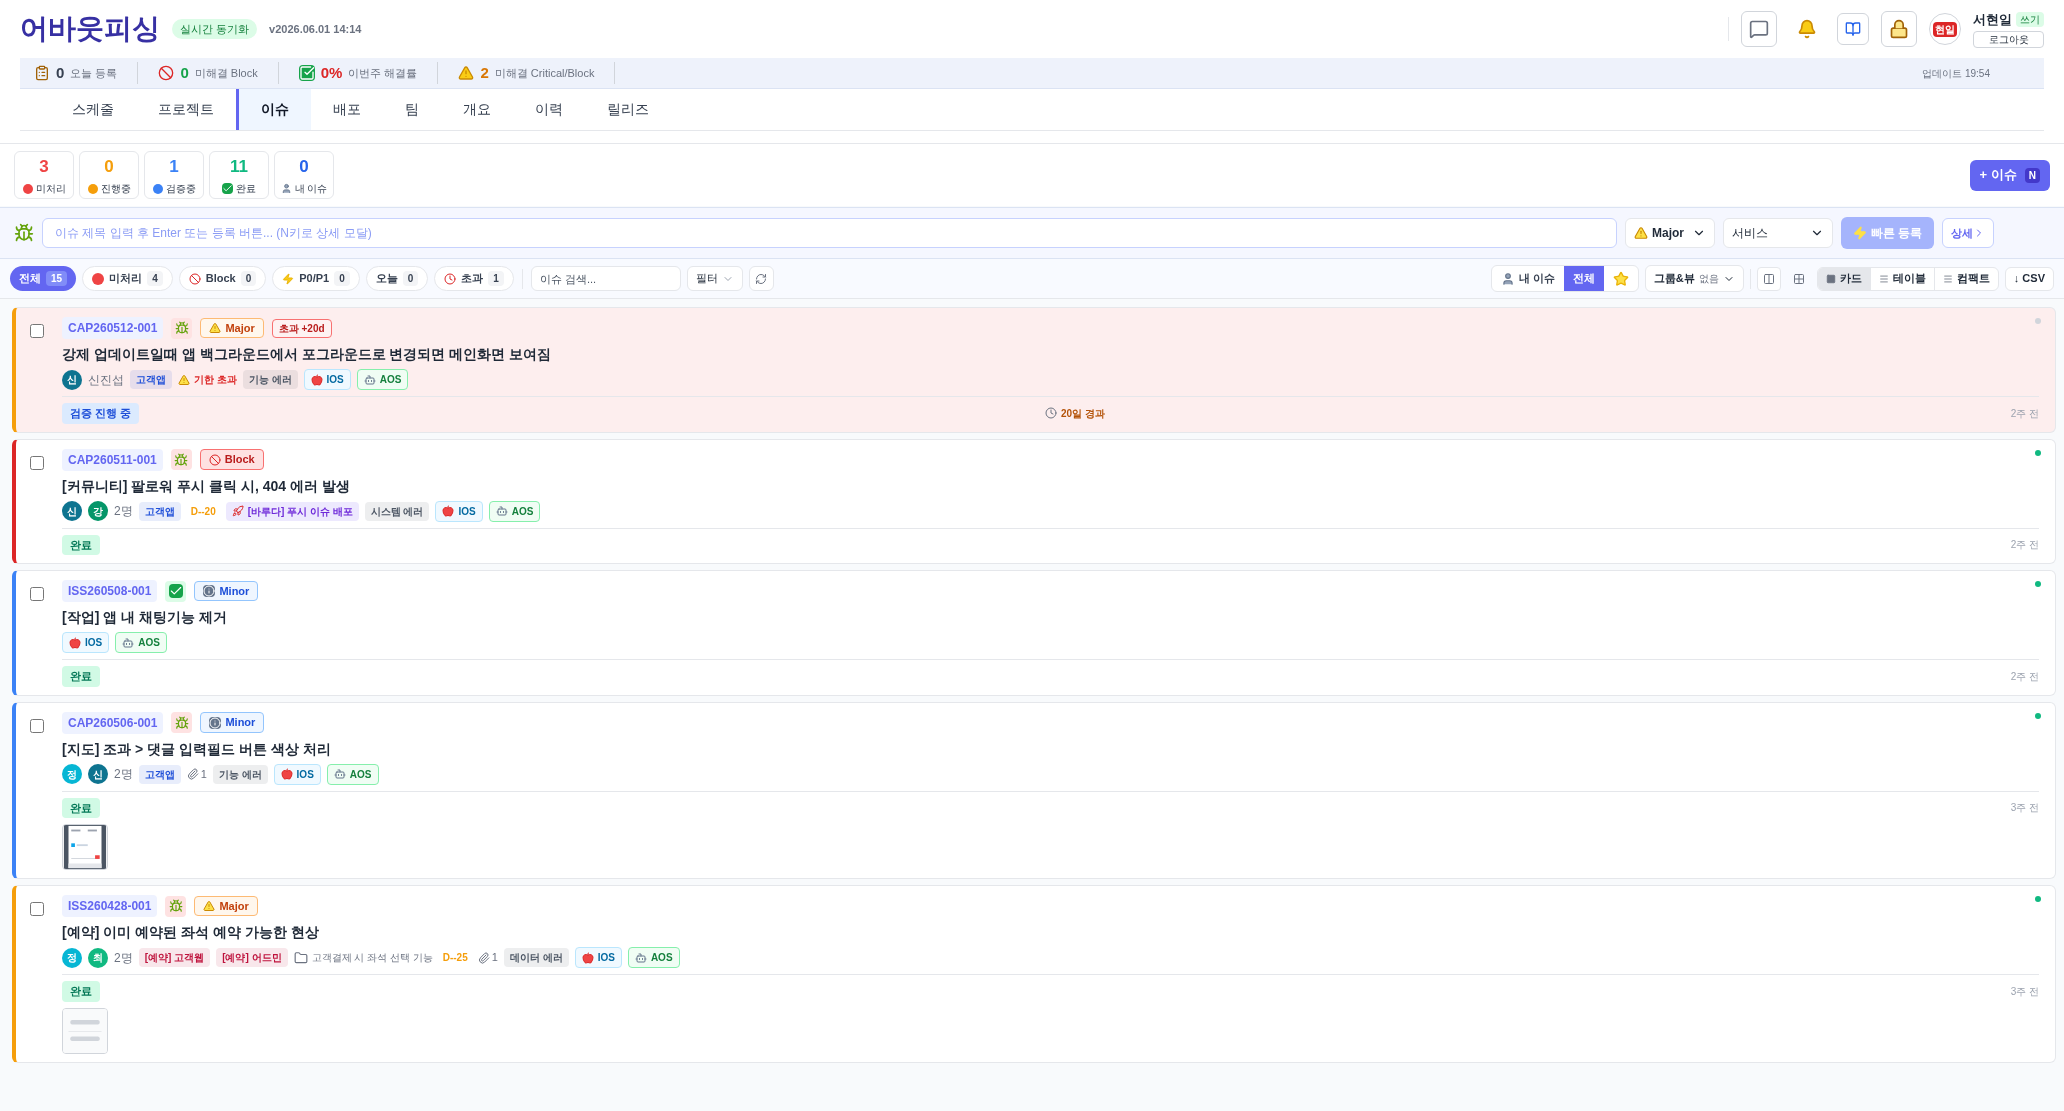  I want to click on chat-button, so click(1759, 29).